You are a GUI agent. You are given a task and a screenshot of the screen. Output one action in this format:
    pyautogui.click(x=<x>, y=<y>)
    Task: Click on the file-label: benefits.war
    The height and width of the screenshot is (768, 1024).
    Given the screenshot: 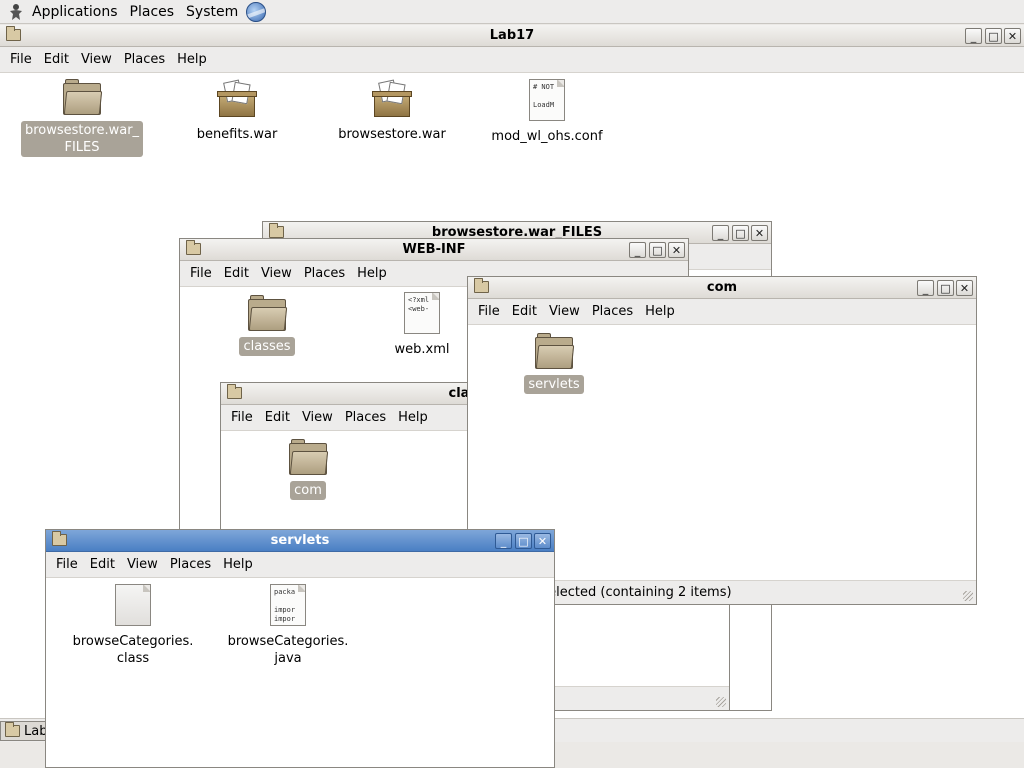 What is the action you would take?
    pyautogui.click(x=237, y=134)
    